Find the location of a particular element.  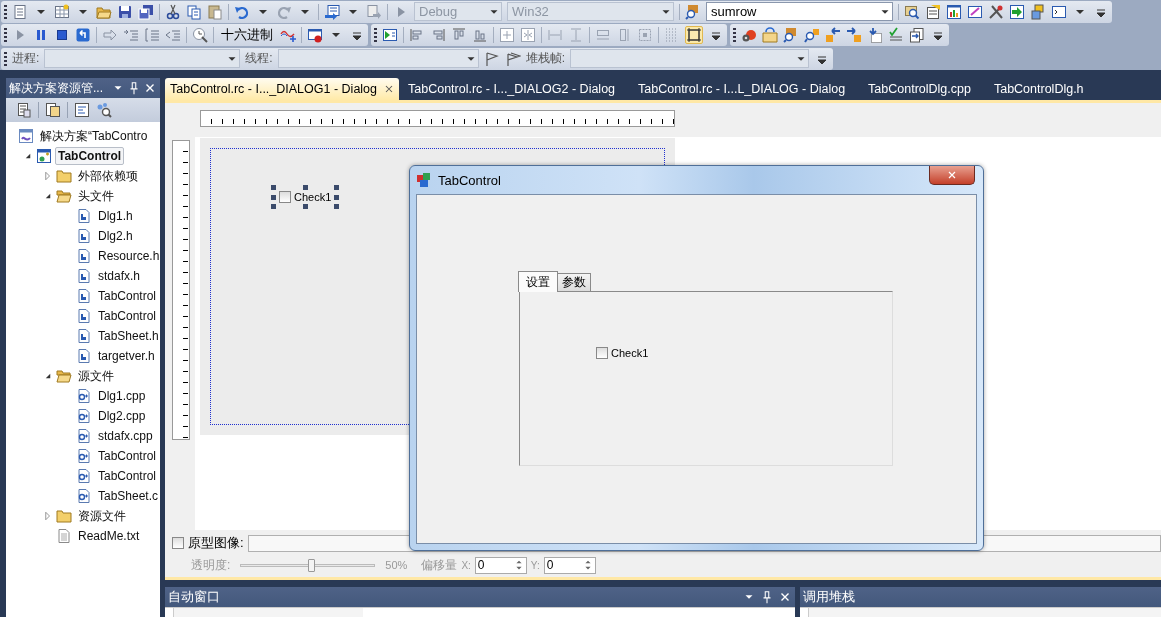

search-icon is located at coordinates (812, 34).